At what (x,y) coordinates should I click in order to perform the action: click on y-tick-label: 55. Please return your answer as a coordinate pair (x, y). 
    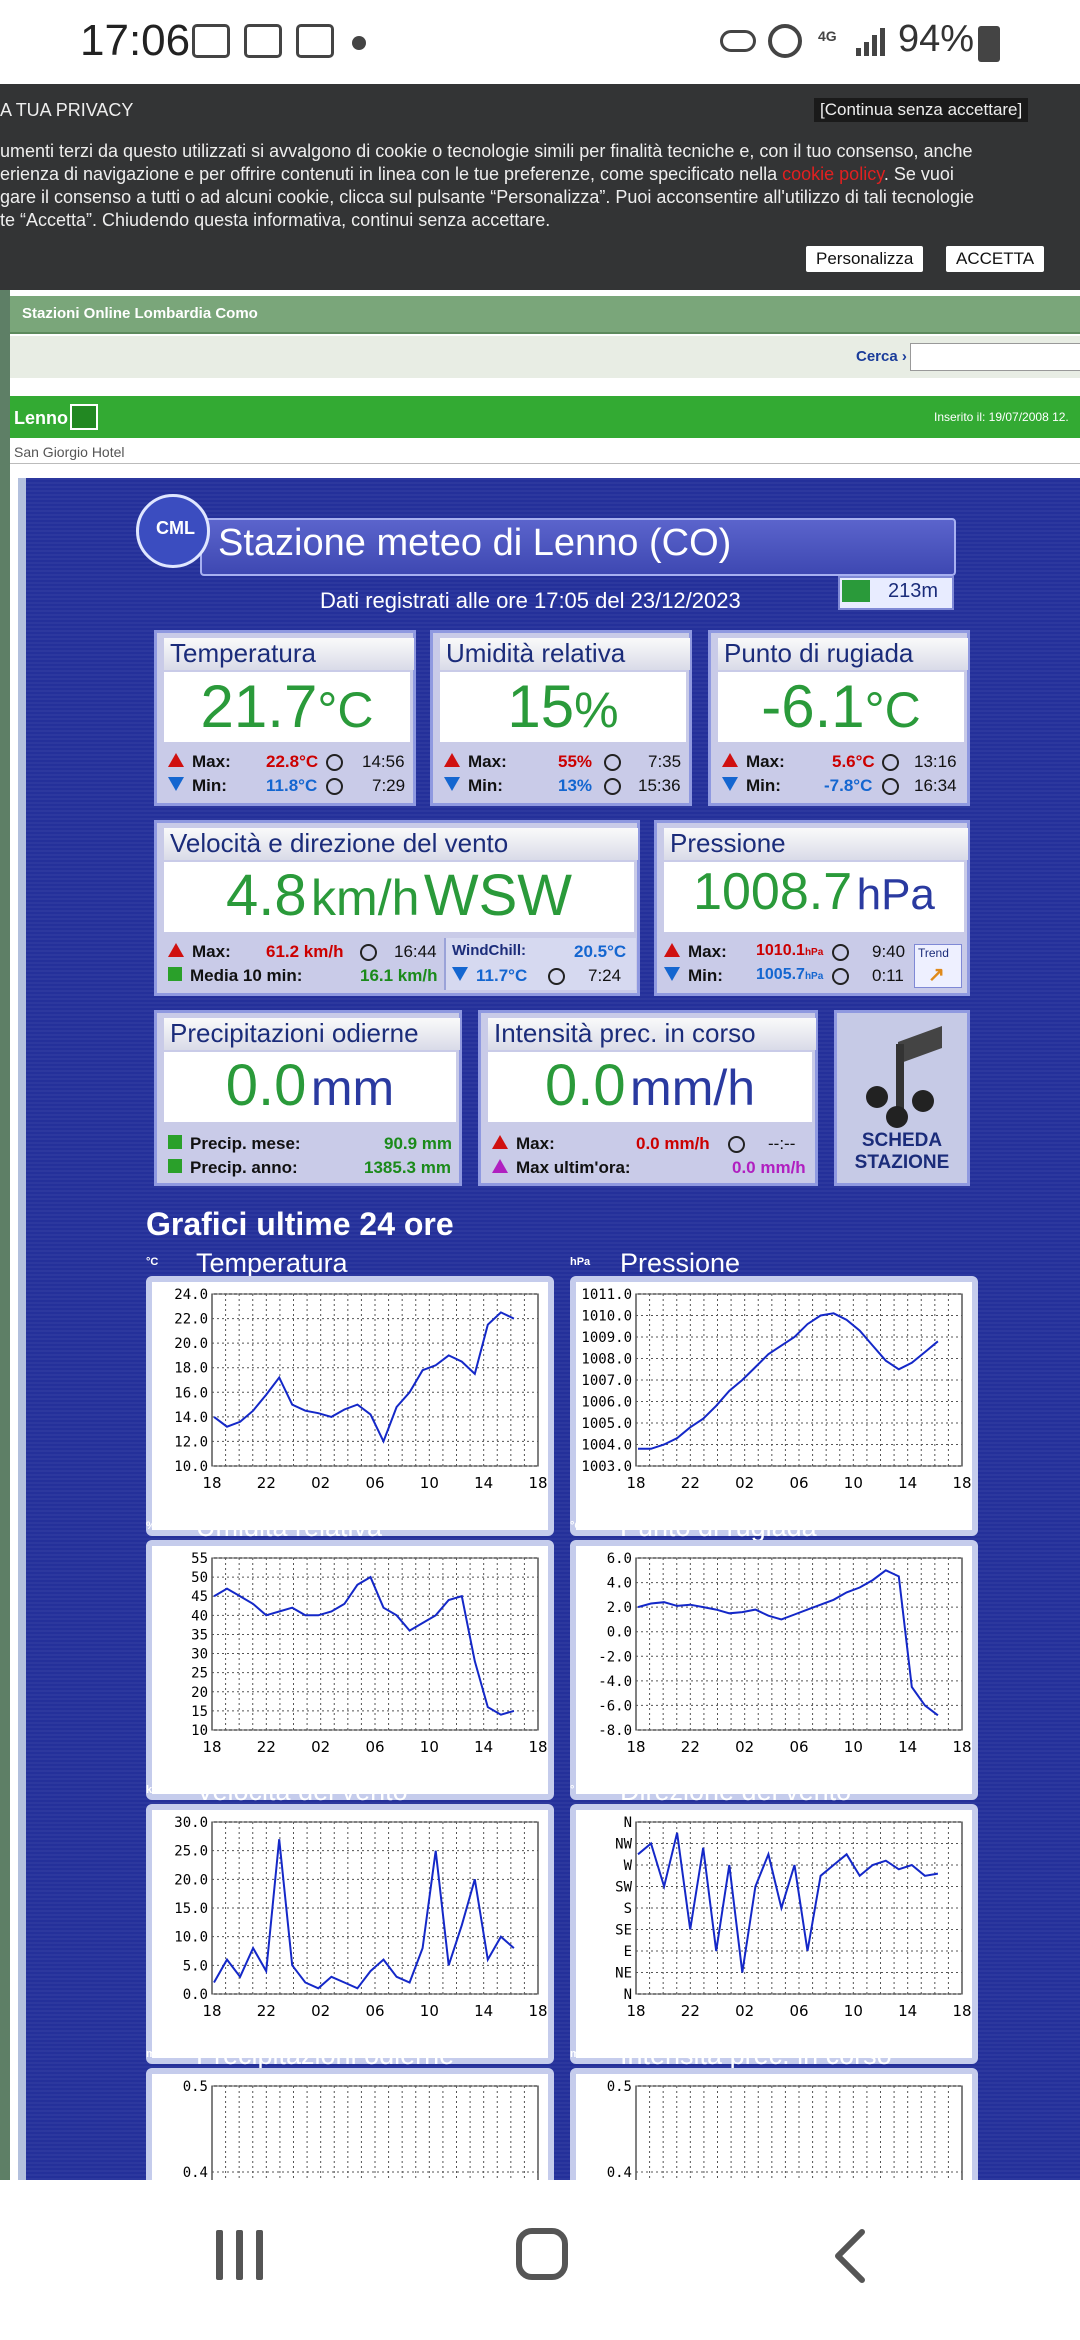
    Looking at the image, I should click on (199, 1559).